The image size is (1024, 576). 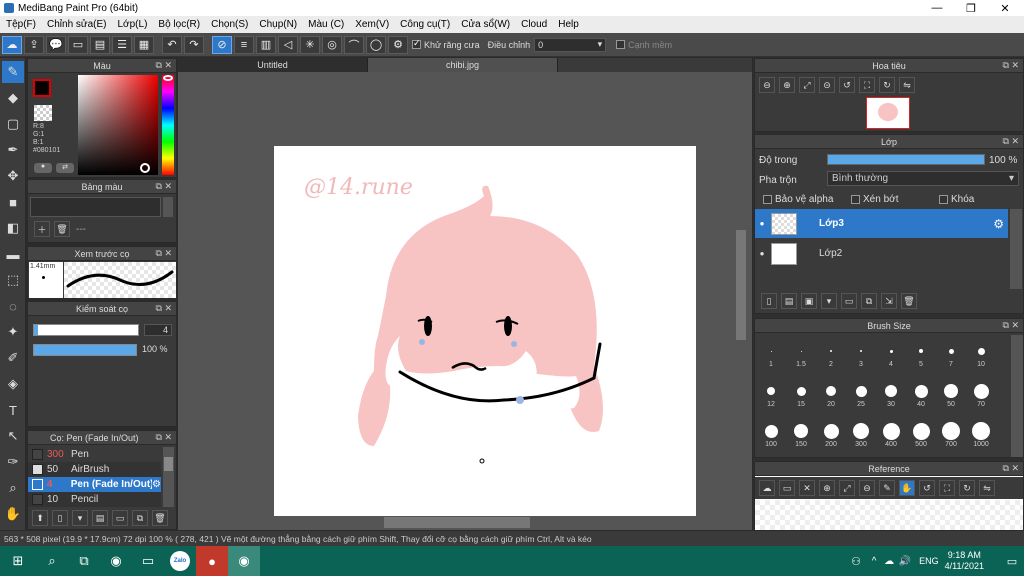 What do you see at coordinates (212, 561) in the screenshot?
I see `opera-browser-icon: ●` at bounding box center [212, 561].